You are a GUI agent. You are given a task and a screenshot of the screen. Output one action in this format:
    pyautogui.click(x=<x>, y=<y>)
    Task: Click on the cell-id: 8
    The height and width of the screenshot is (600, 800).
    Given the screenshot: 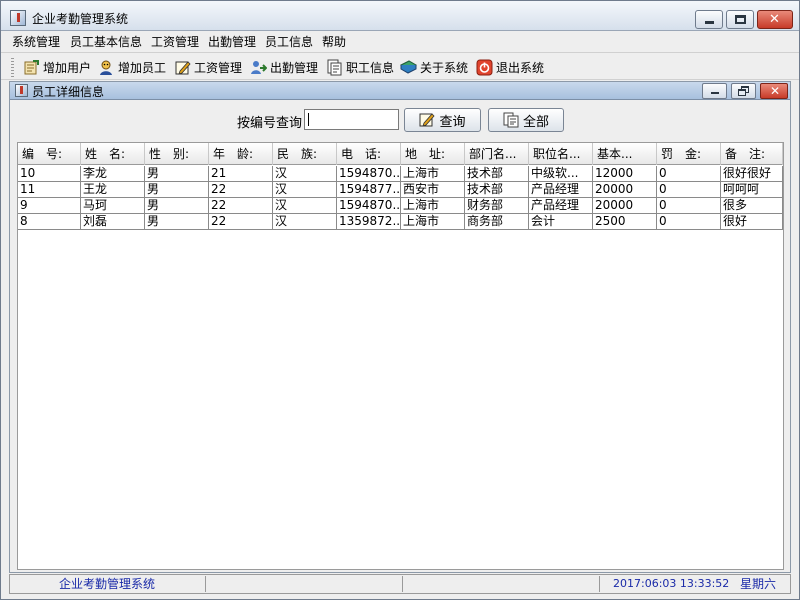 What is the action you would take?
    pyautogui.click(x=49, y=222)
    